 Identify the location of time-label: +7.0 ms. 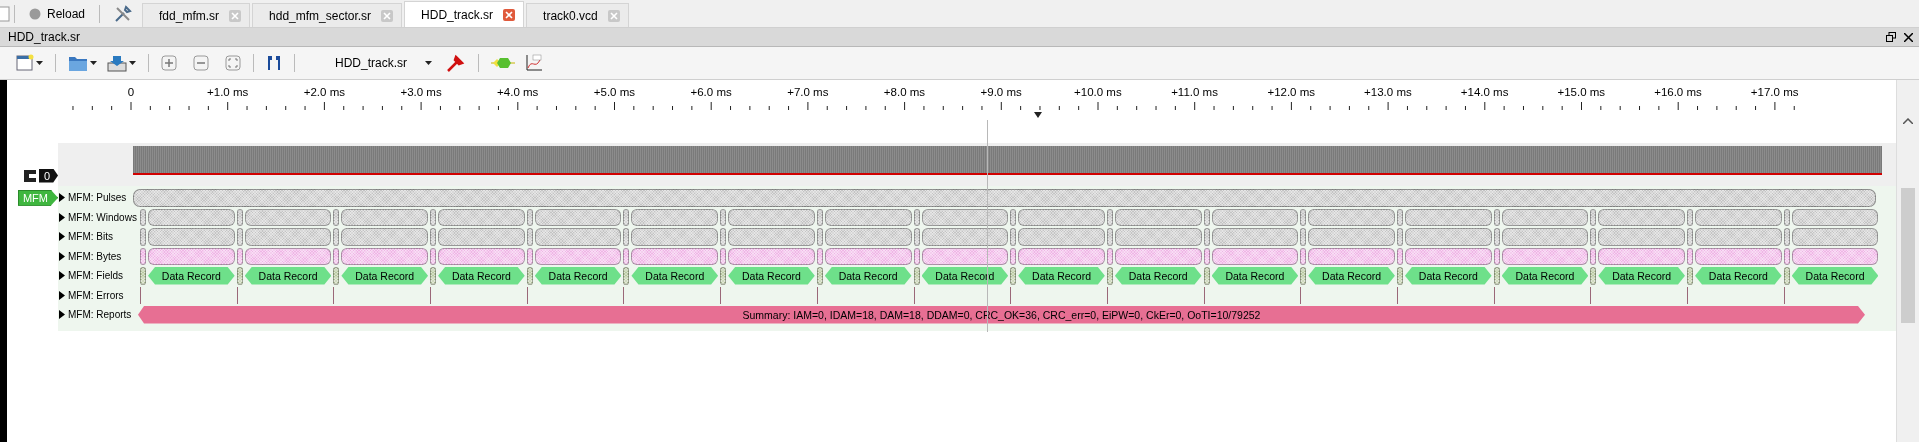
(808, 92).